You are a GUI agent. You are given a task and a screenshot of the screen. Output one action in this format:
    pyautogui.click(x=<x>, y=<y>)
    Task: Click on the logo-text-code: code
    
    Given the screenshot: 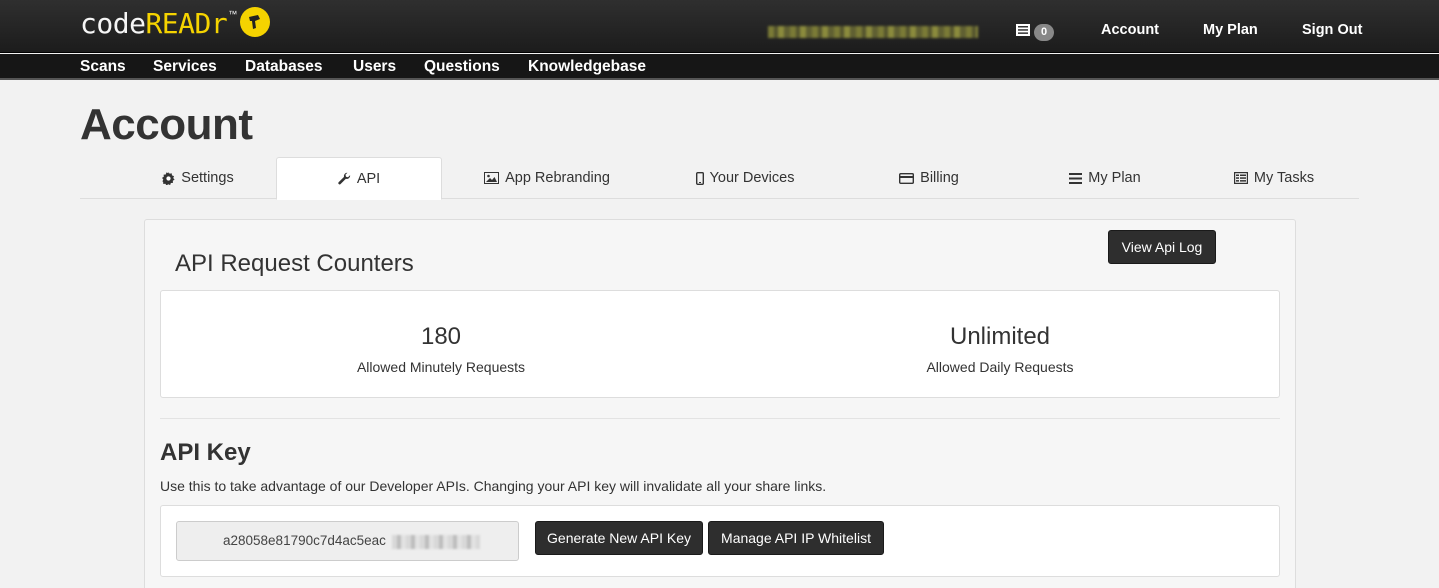 What is the action you would take?
    pyautogui.click(x=113, y=23)
    